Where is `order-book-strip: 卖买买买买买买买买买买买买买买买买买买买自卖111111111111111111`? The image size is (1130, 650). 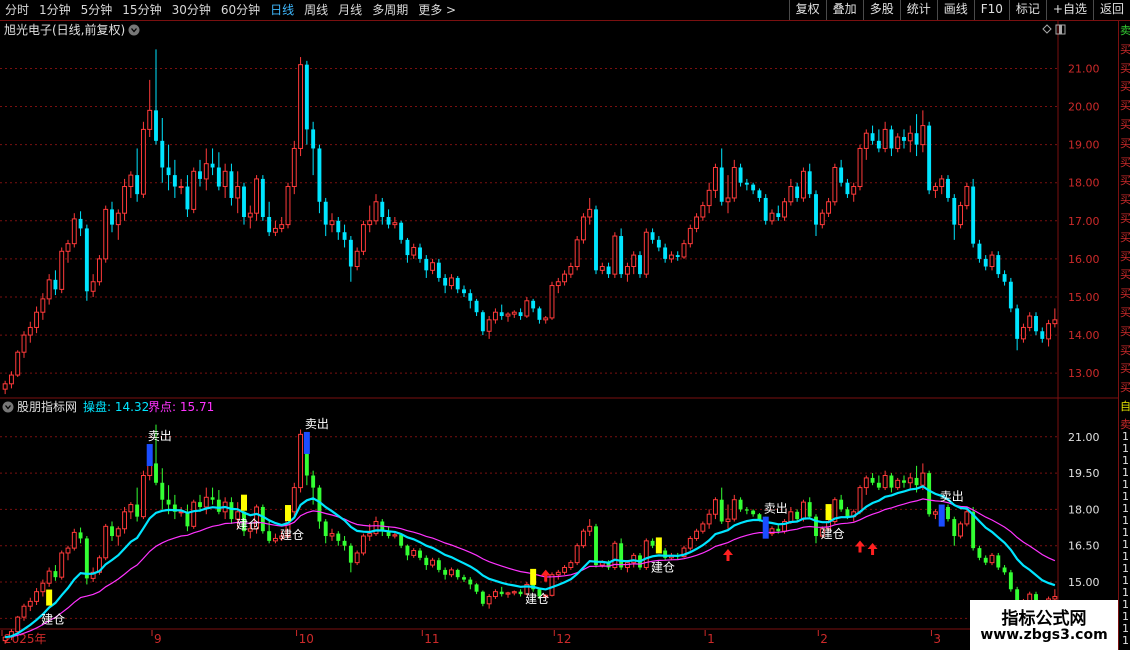
order-book-strip: 卖买买买买买买买买买买买买买买买买买买买自卖111111111111111111 is located at coordinates (1124, 335).